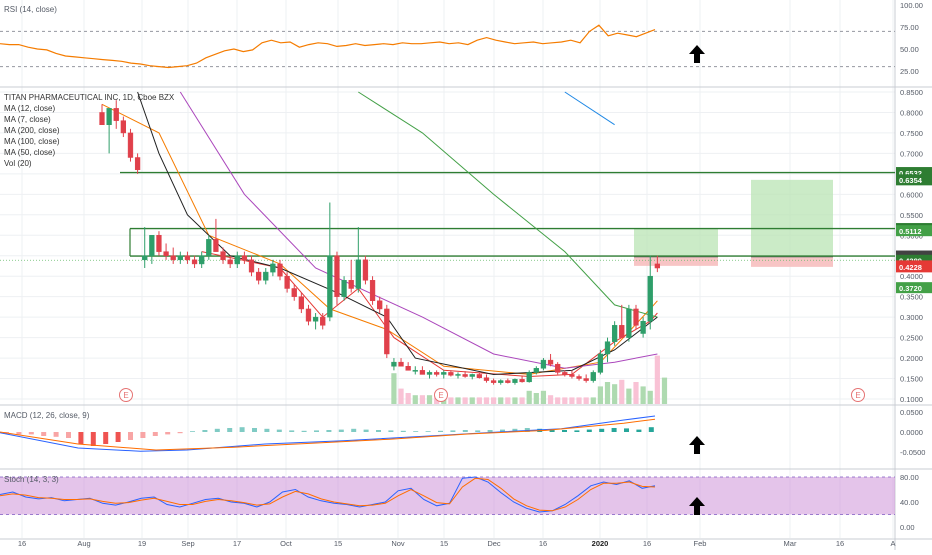  What do you see at coordinates (911, 399) in the screenshot?
I see `price-tick-label: 0.1000` at bounding box center [911, 399].